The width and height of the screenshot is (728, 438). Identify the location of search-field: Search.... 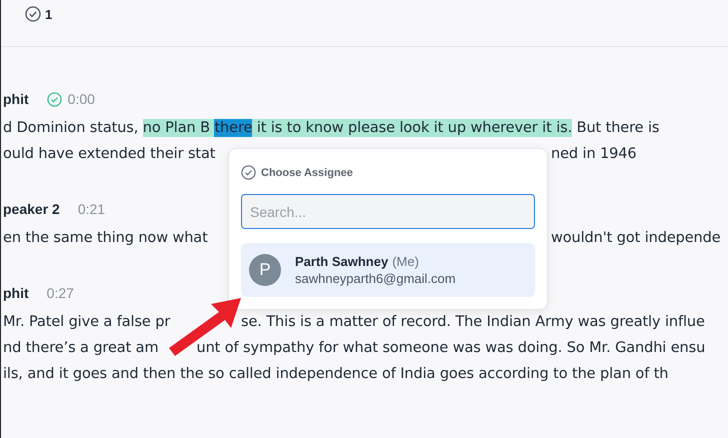
(388, 211).